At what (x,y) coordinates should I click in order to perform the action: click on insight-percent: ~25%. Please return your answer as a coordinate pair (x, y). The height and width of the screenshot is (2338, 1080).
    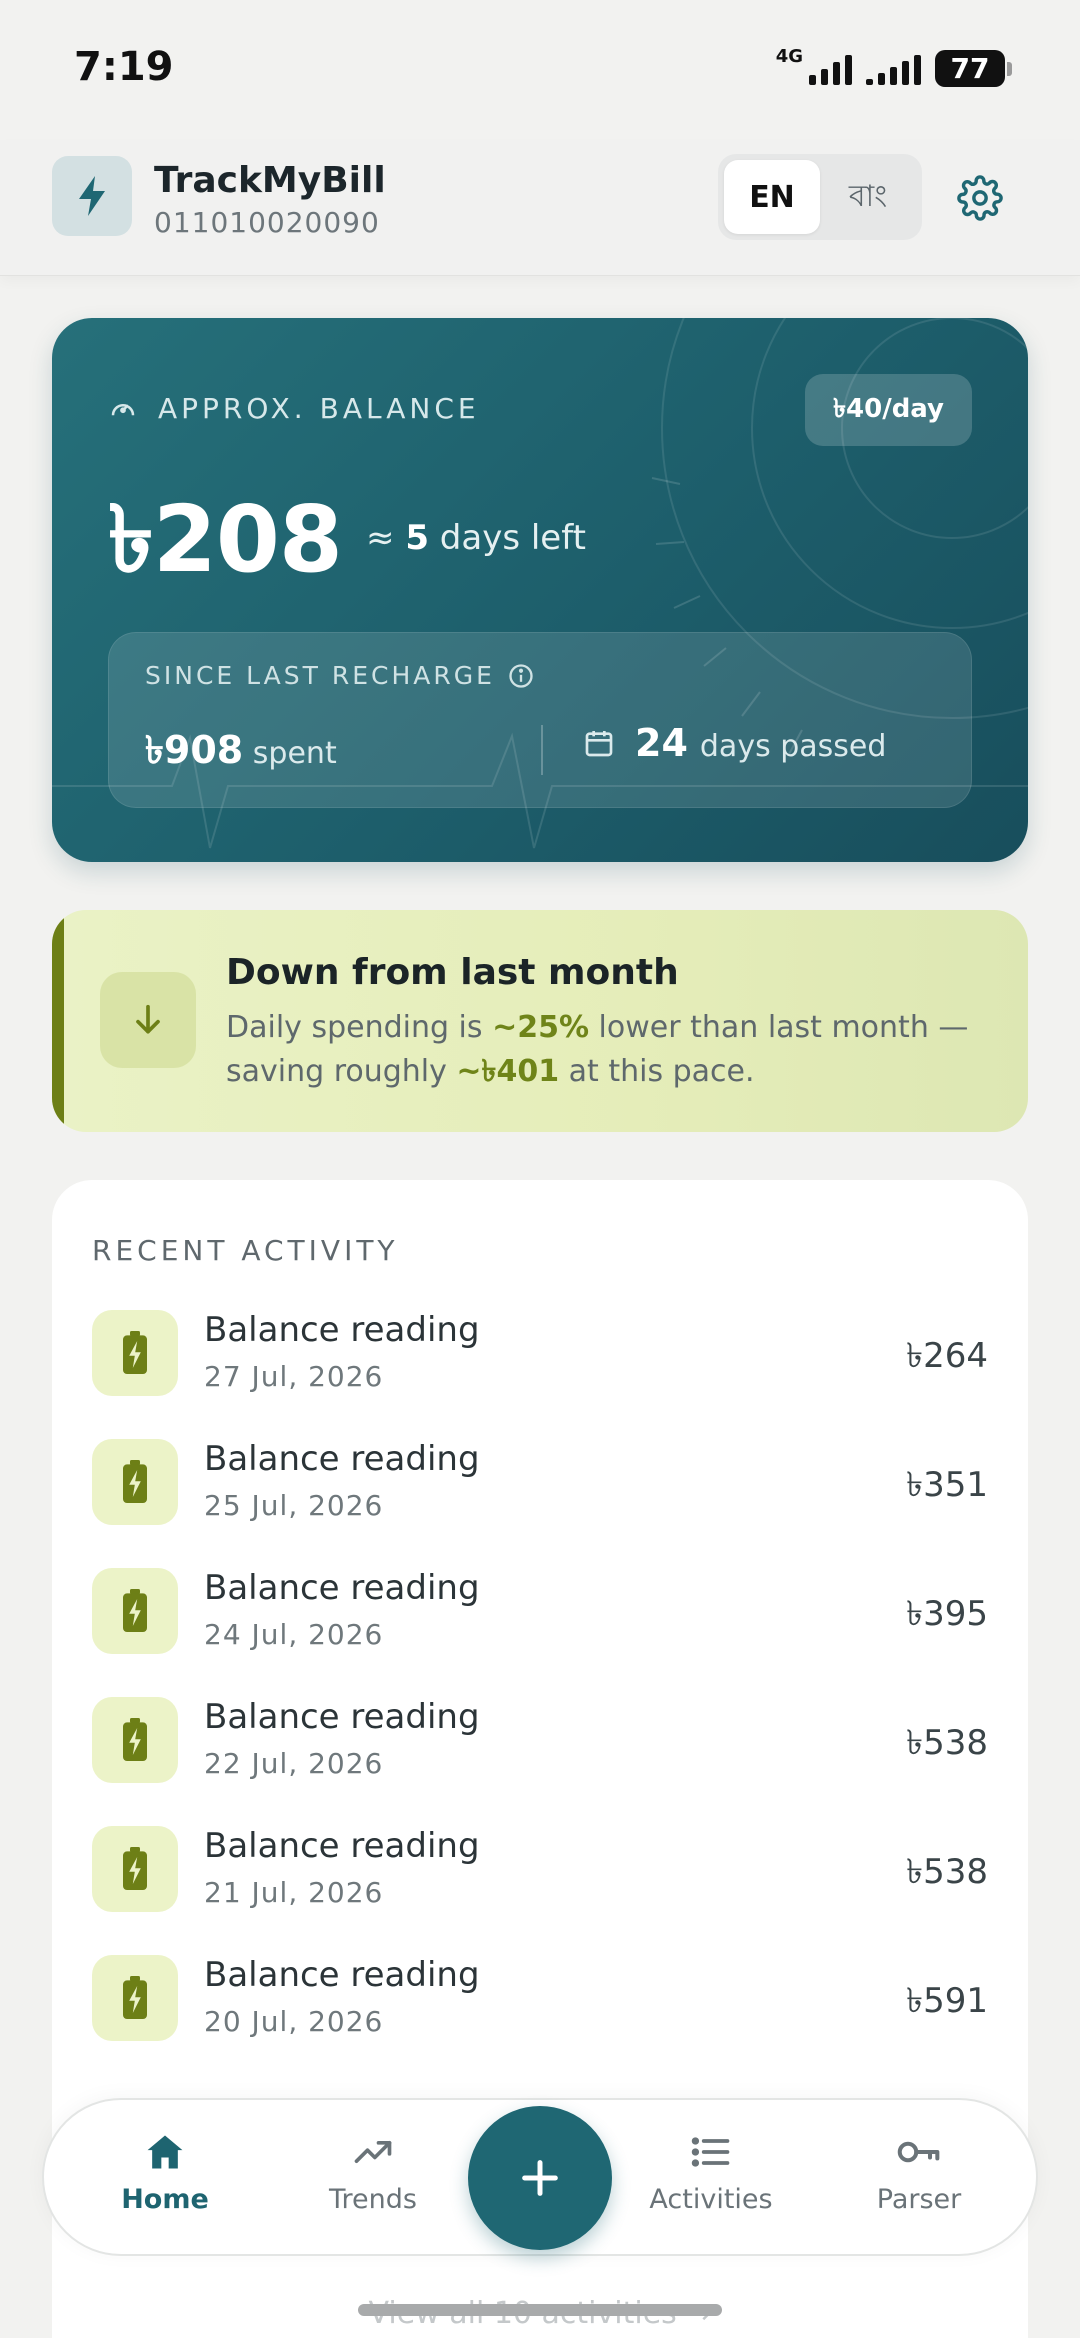
    Looking at the image, I should click on (541, 1027).